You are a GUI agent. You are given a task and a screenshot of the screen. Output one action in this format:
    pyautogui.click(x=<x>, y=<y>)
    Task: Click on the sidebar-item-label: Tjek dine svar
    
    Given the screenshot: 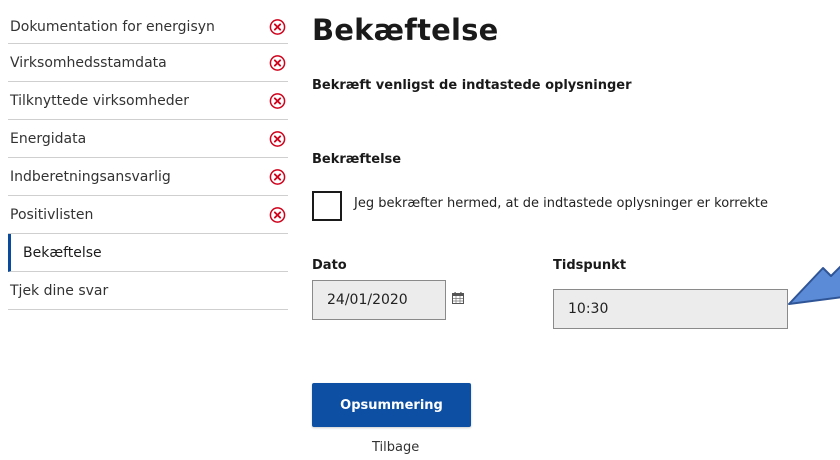 What is the action you would take?
    pyautogui.click(x=59, y=290)
    